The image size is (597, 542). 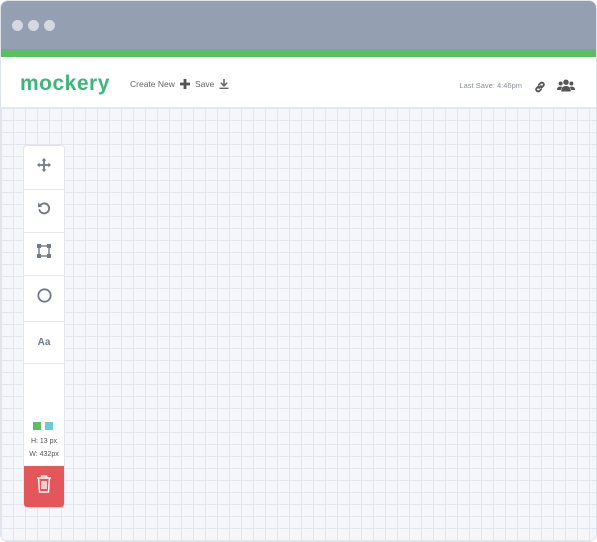 I want to click on delete-button, so click(x=44, y=486).